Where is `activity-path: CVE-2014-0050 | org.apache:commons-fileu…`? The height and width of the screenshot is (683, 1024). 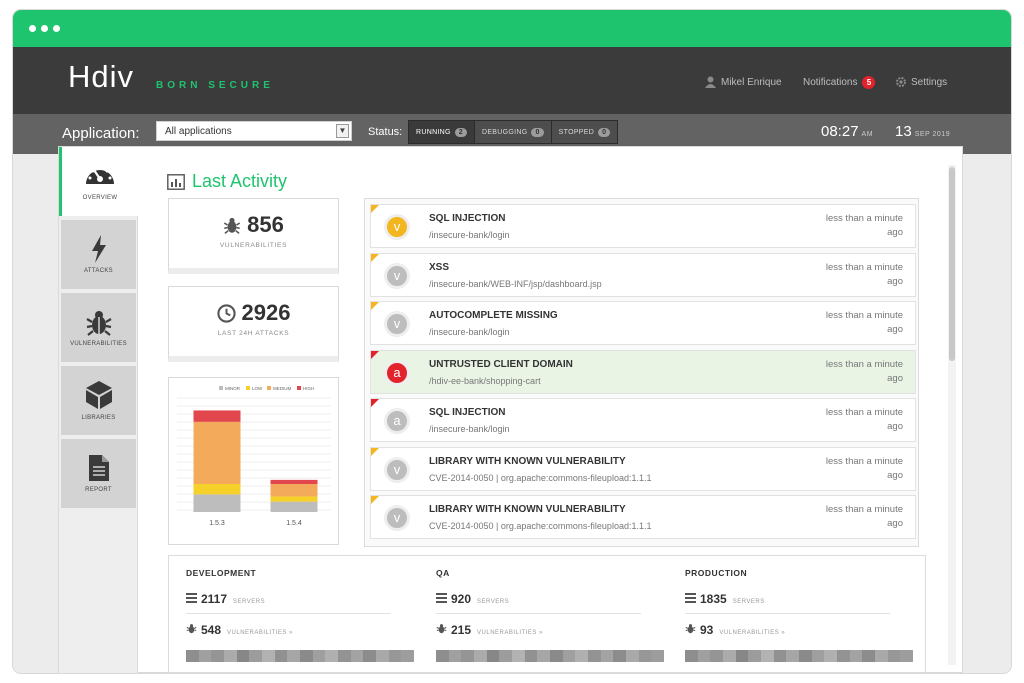 activity-path: CVE-2014-0050 | org.apache:commons-fileu… is located at coordinates (540, 477).